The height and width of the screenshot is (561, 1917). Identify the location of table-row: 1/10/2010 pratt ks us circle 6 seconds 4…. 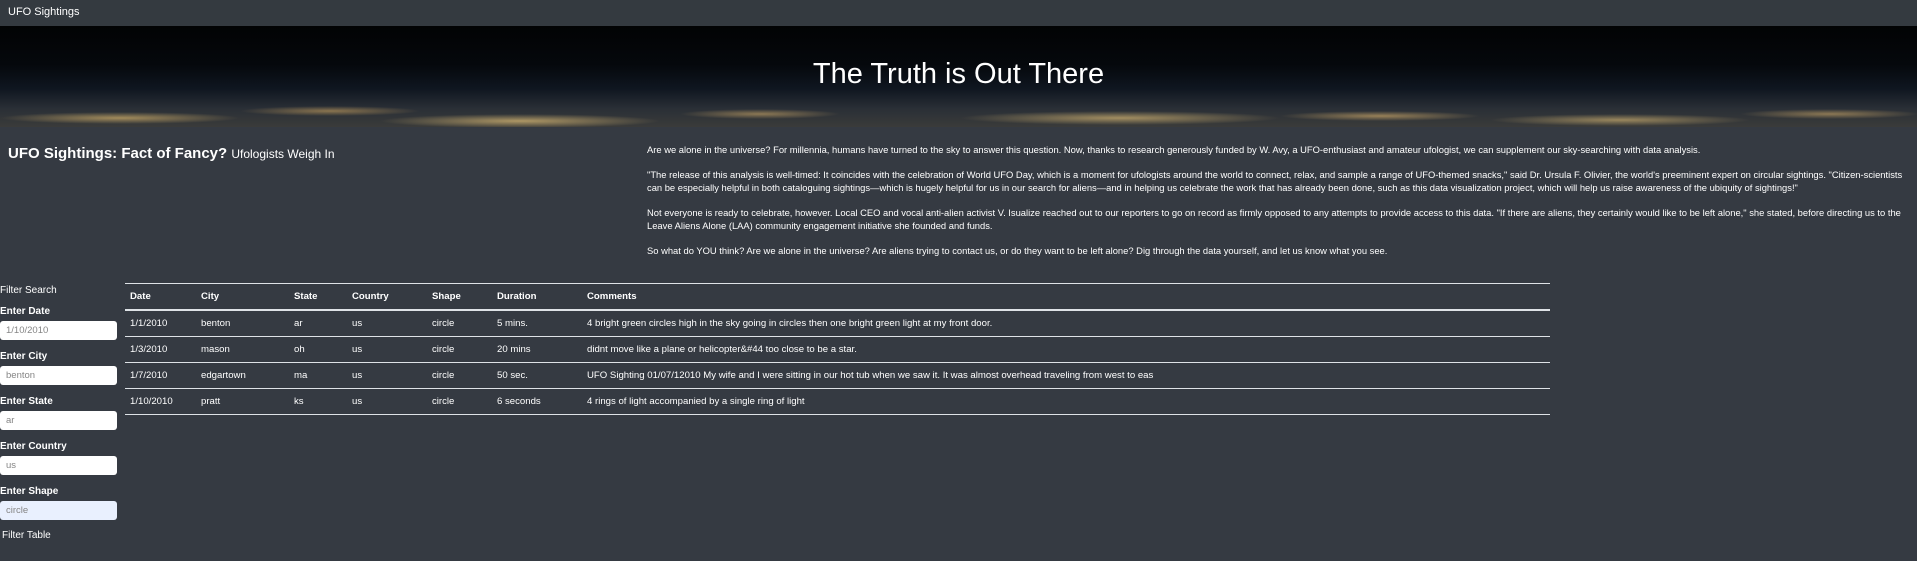
(837, 402).